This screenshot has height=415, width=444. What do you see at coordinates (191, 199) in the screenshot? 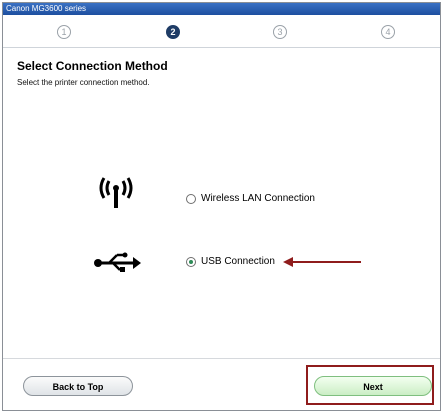
I see `wireless-lan-radio` at bounding box center [191, 199].